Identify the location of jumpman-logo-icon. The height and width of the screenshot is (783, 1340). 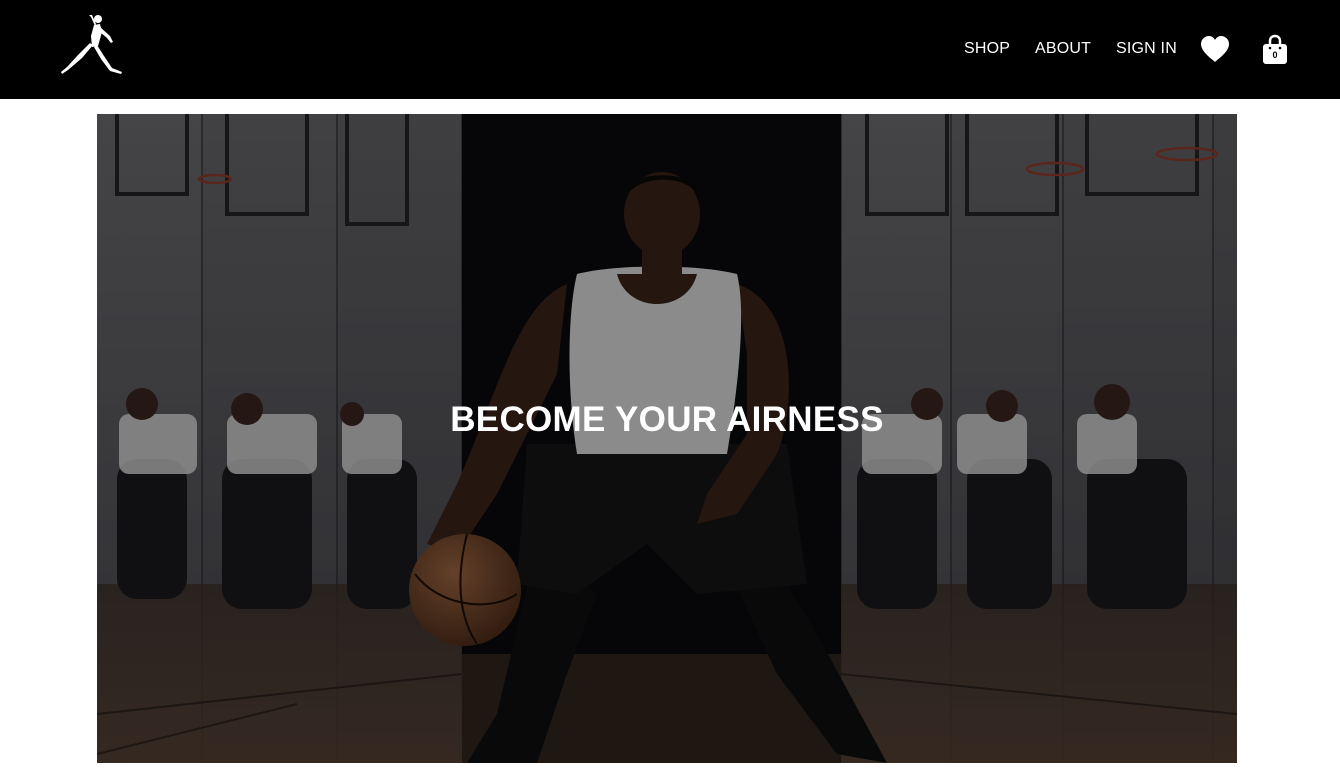
(92, 46).